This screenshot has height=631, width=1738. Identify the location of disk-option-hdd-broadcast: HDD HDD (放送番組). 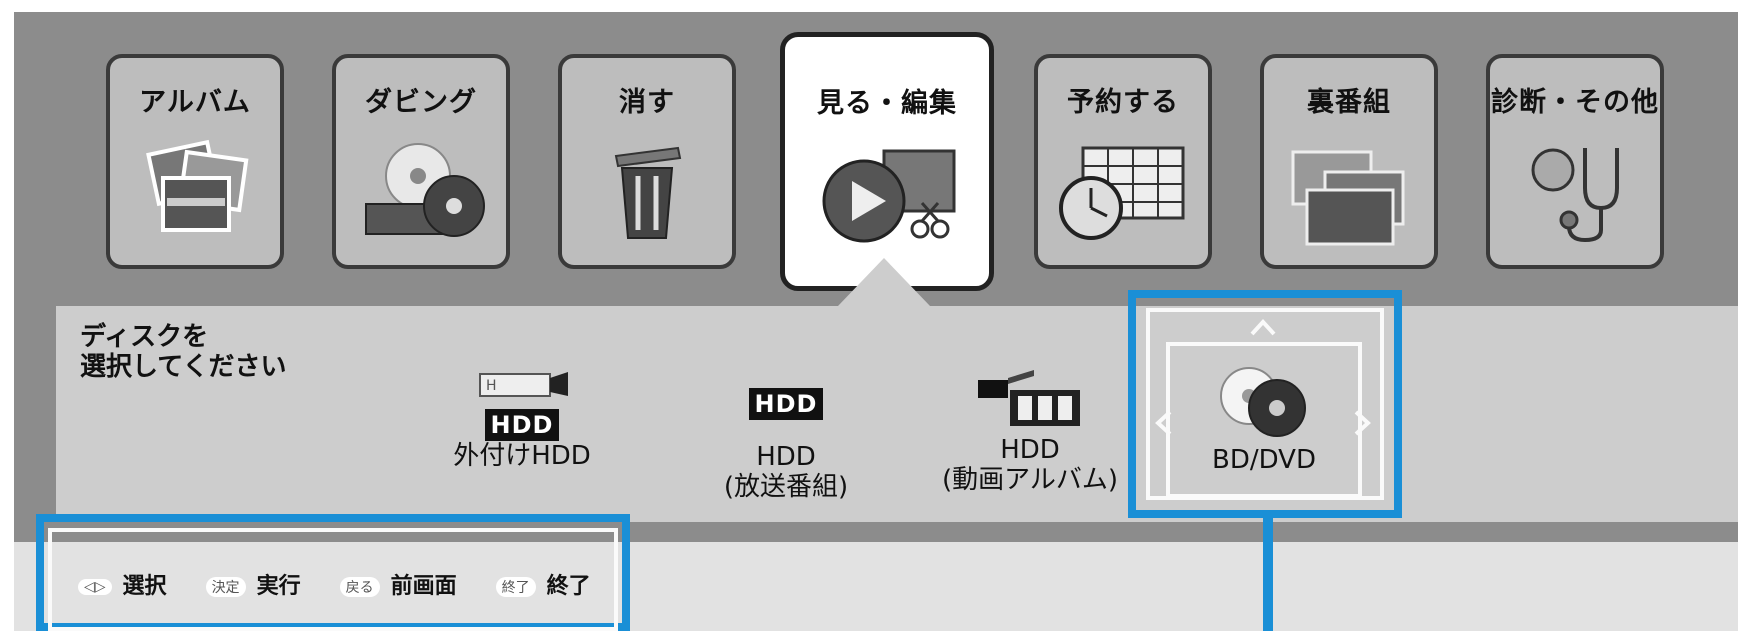
(786, 445).